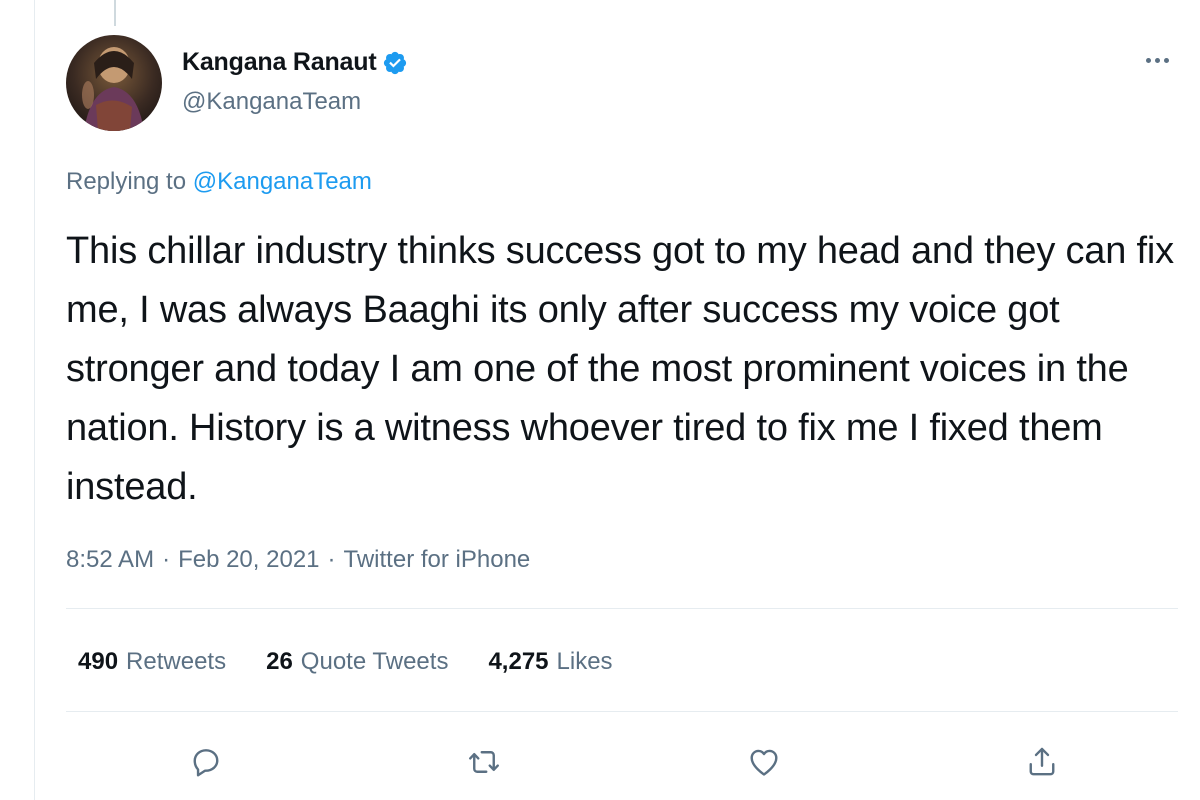  I want to click on engagement-stats: 490 Retweets 26 Quote Tweets 4,275 Likes, so click(345, 662).